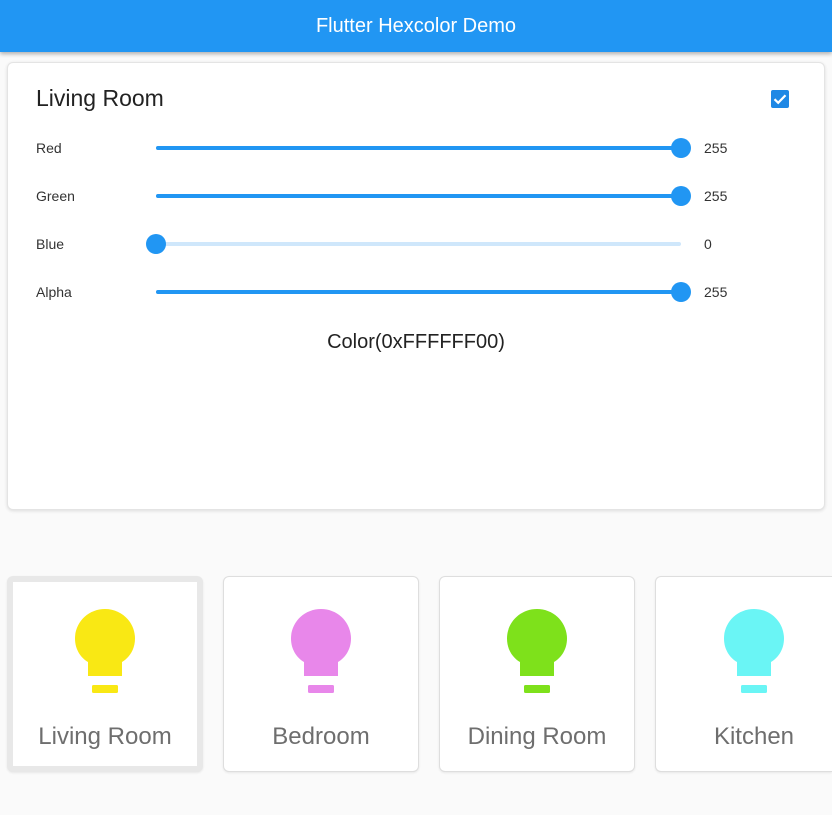  I want to click on red-slider-thumb, so click(681, 148).